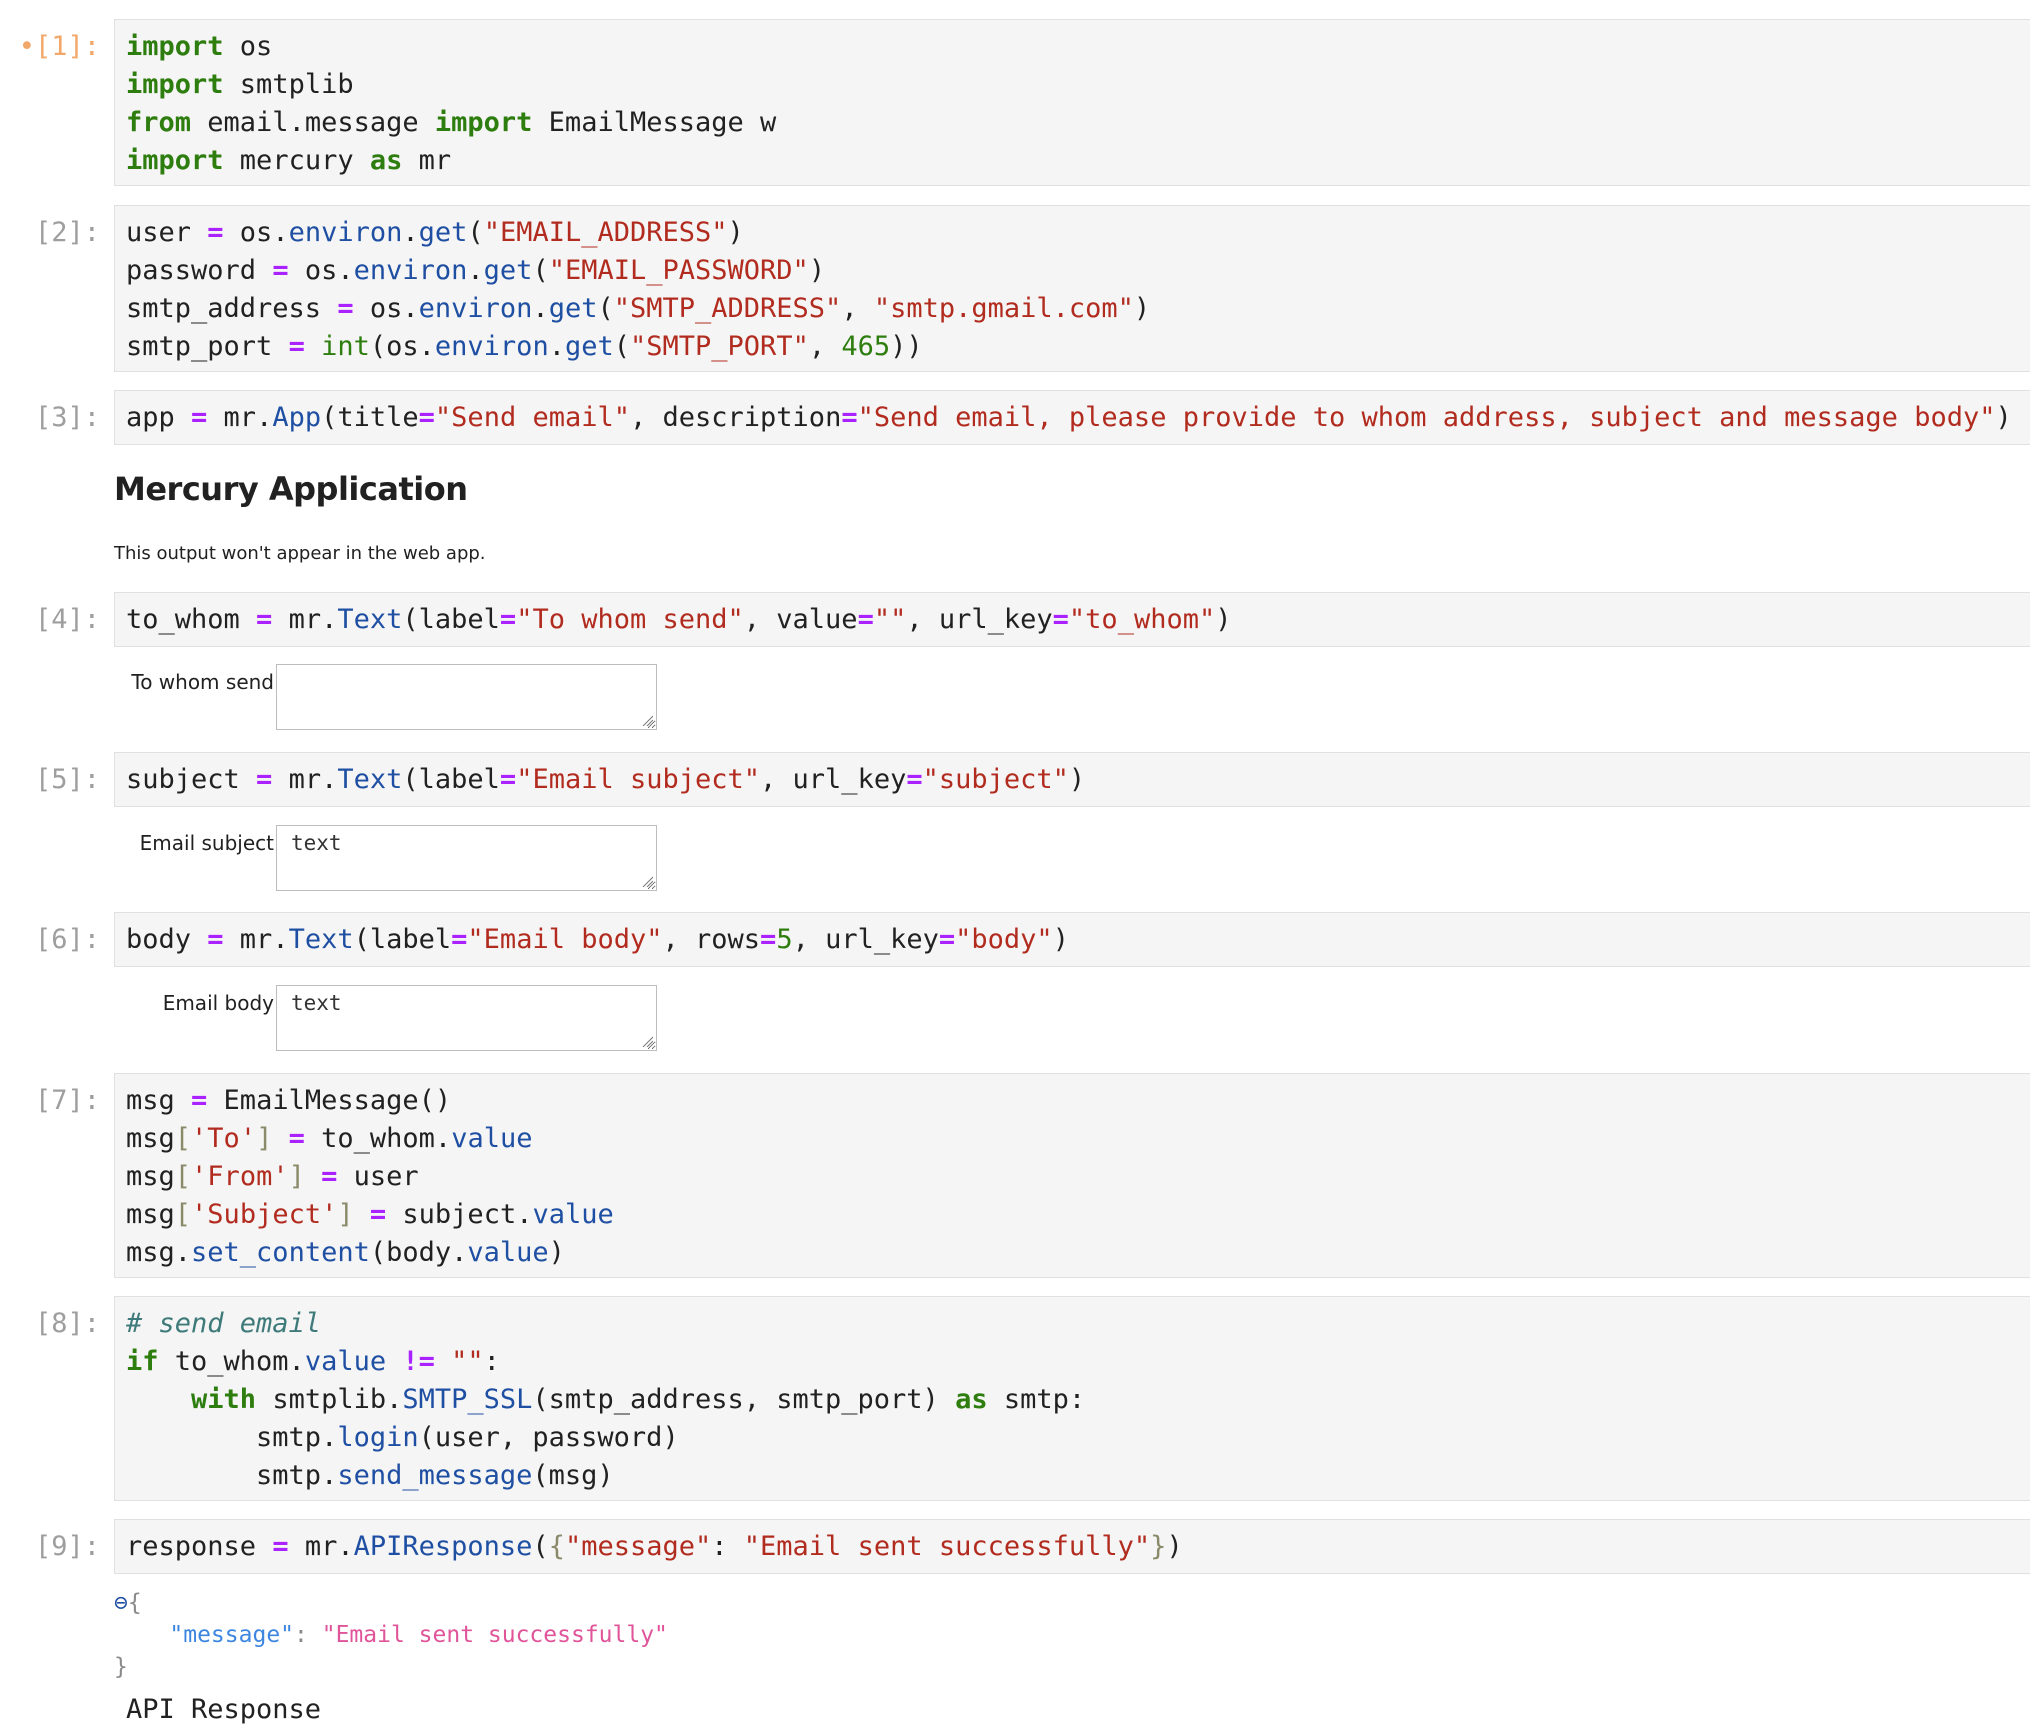 The width and height of the screenshot is (2030, 1736). What do you see at coordinates (1078, 47) in the screenshot?
I see `code-line: import os` at bounding box center [1078, 47].